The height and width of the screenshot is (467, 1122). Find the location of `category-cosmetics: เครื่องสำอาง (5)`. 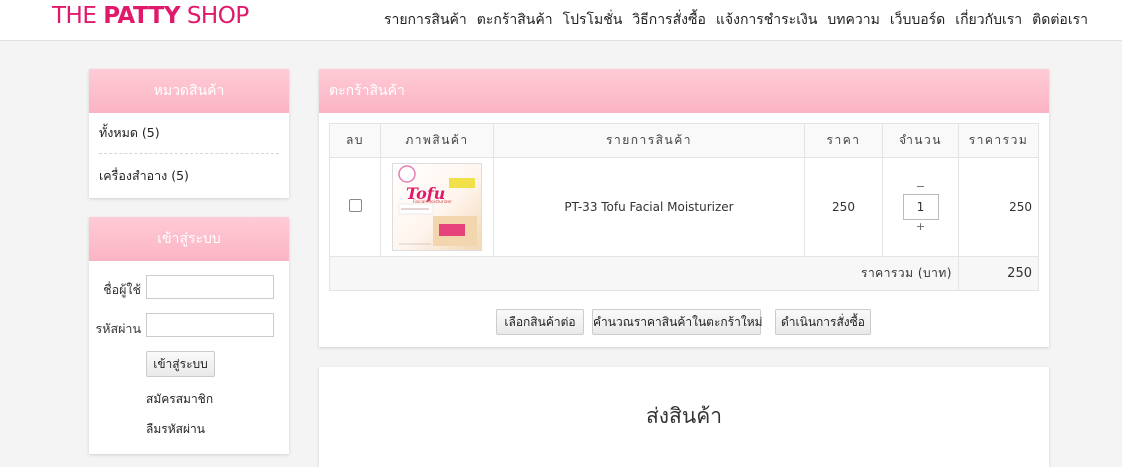

category-cosmetics: เครื่องสำอาง (5) is located at coordinates (189, 176).